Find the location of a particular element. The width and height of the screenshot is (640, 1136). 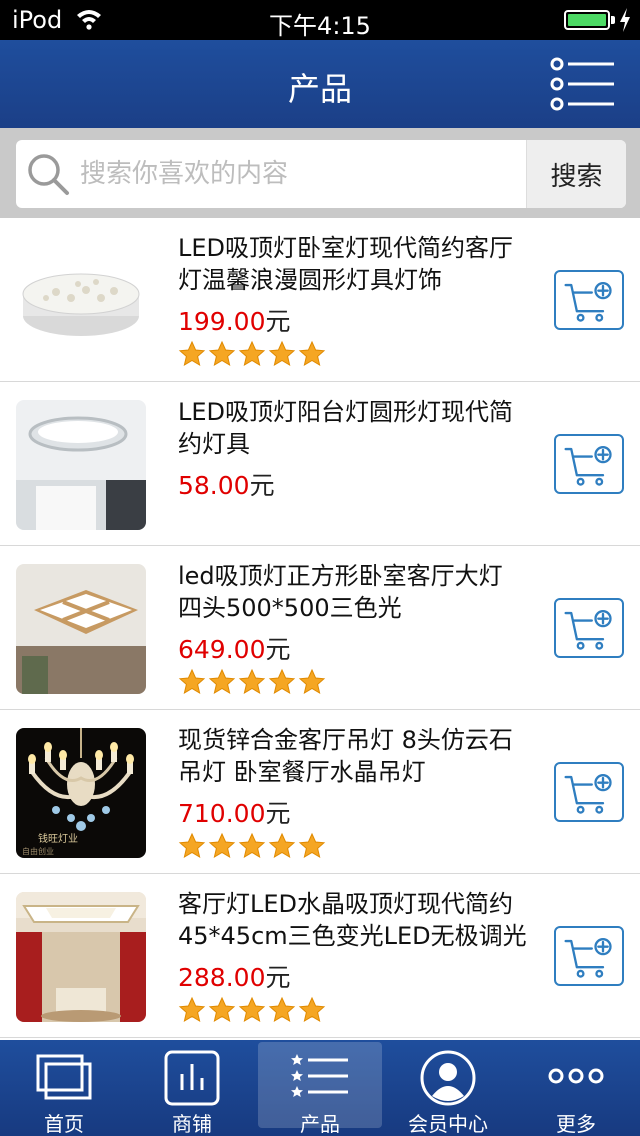

price-value: 199.00 is located at coordinates (222, 321).